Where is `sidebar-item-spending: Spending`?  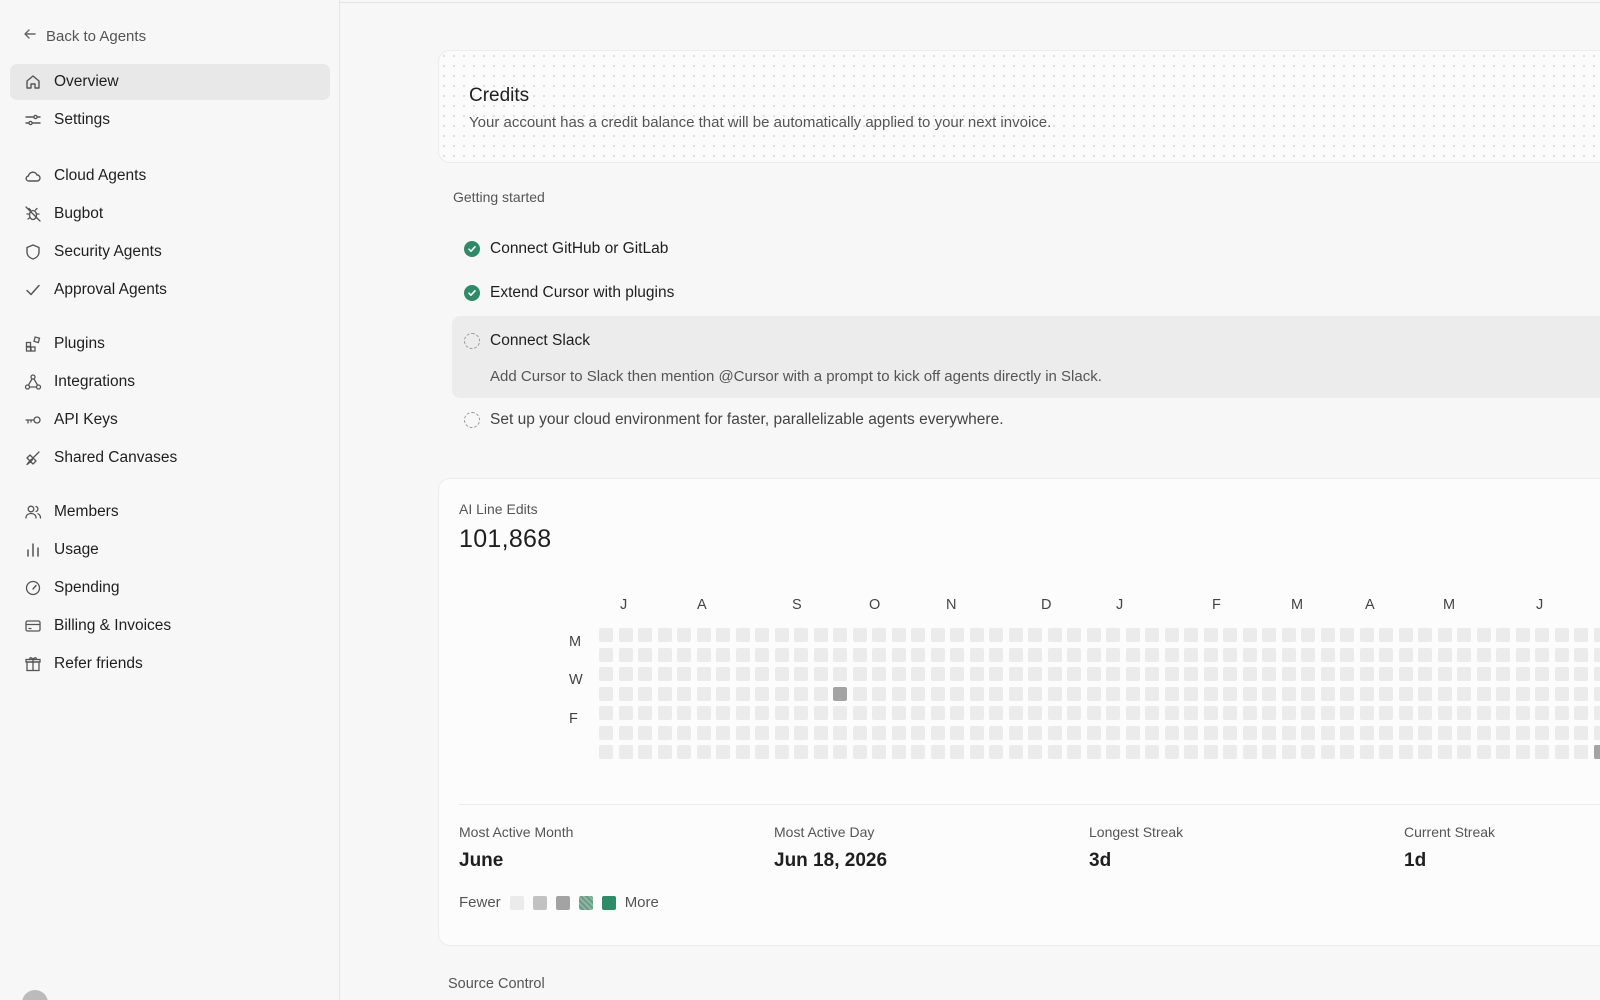
sidebar-item-spending: Spending is located at coordinates (170, 588).